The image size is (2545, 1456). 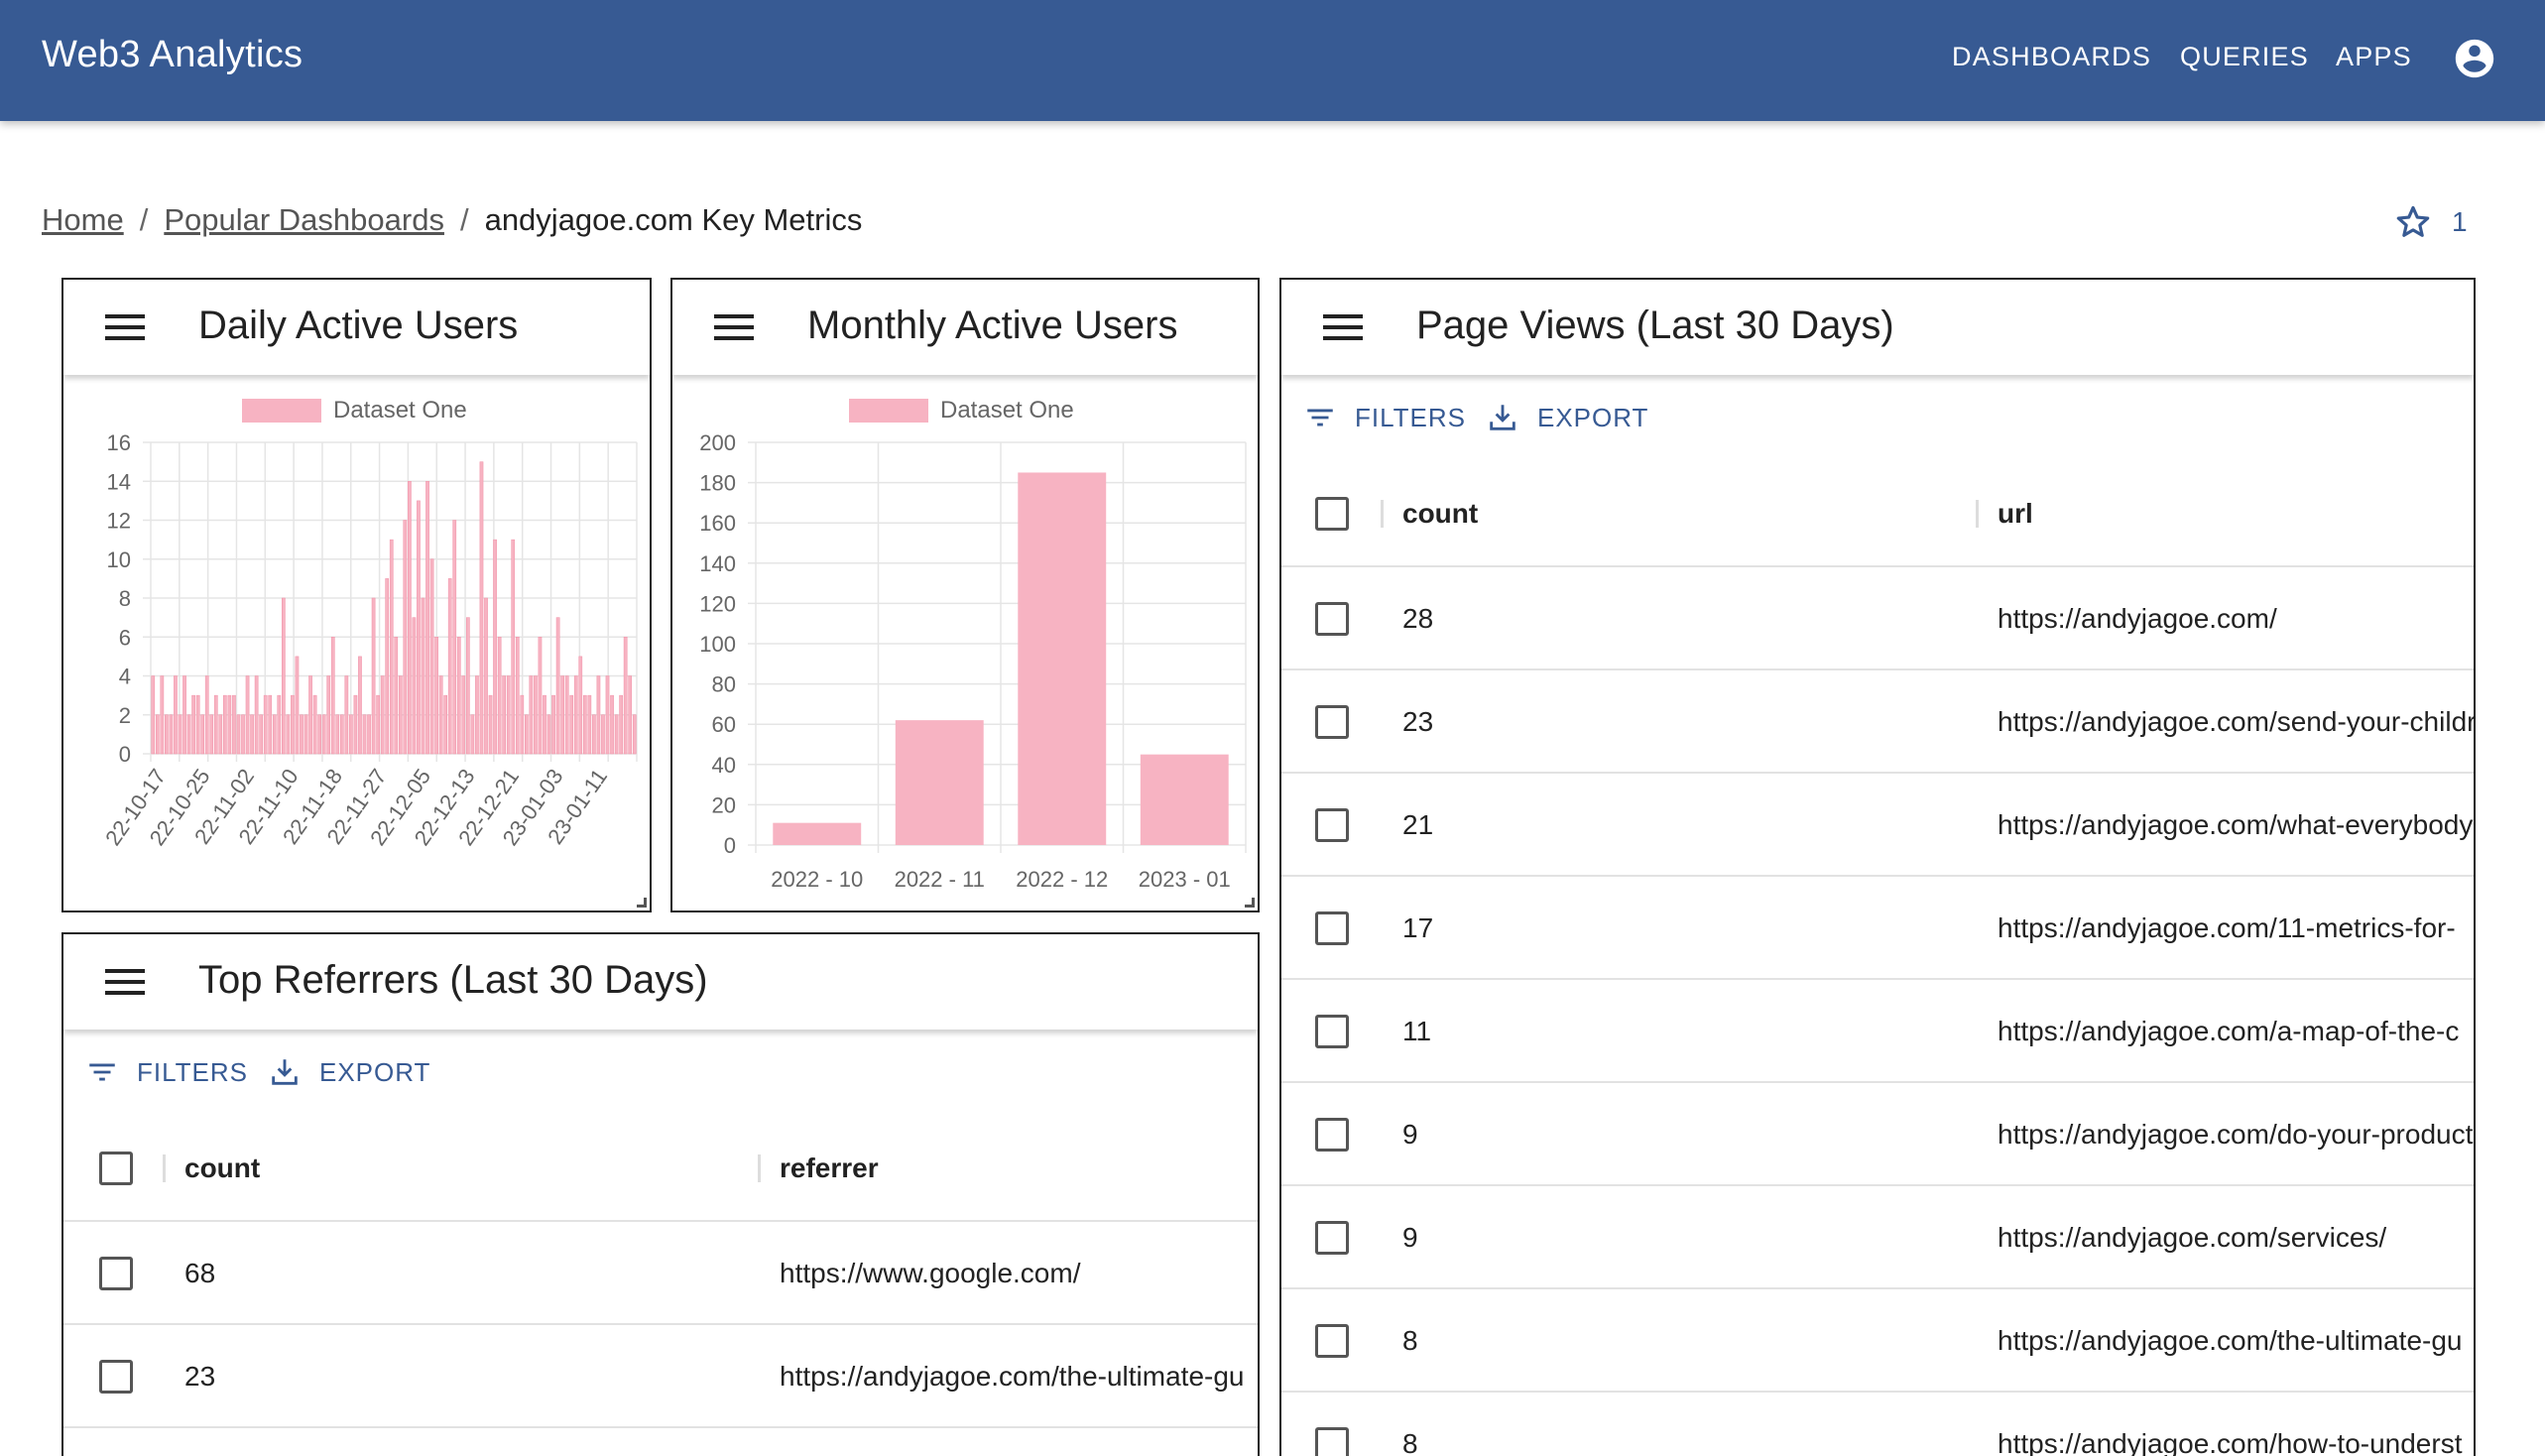 What do you see at coordinates (1877, 1424) in the screenshot?
I see `table-row: 8 https://andyjagoe.com/how-to-underst` at bounding box center [1877, 1424].